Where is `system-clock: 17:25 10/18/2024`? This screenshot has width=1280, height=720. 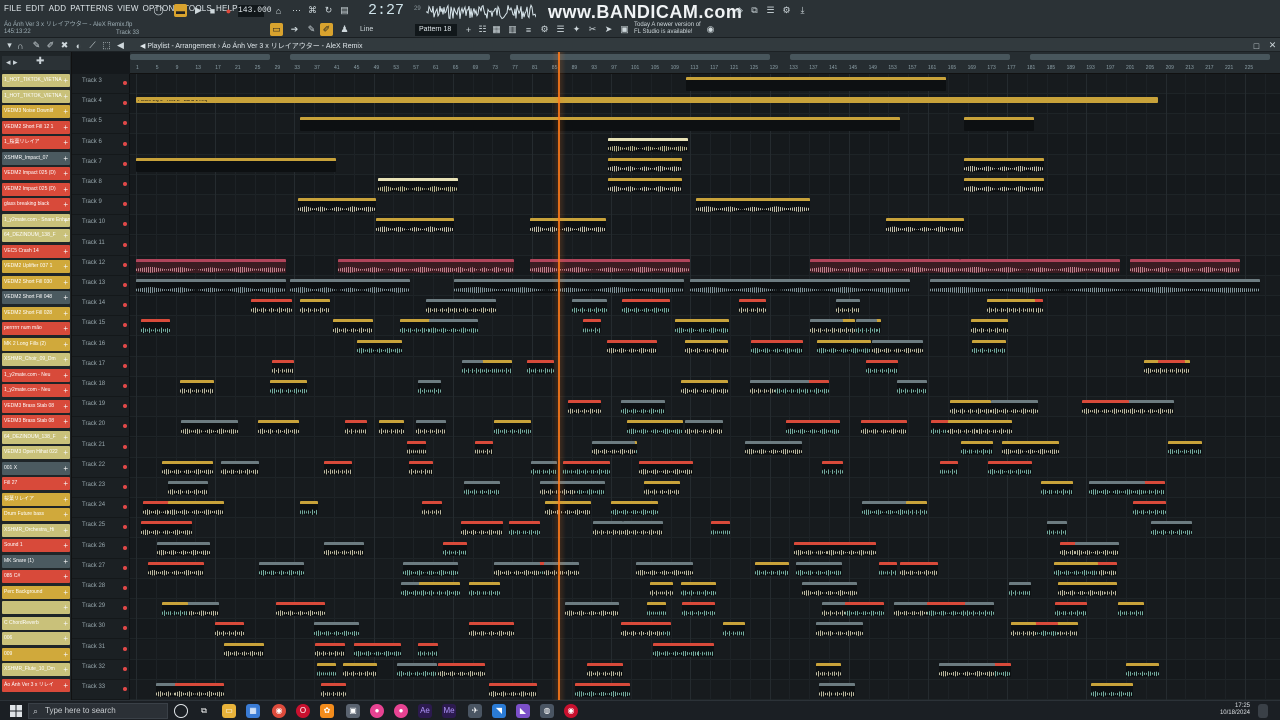
system-clock: 17:25 10/18/2024 is located at coordinates (1232, 710).